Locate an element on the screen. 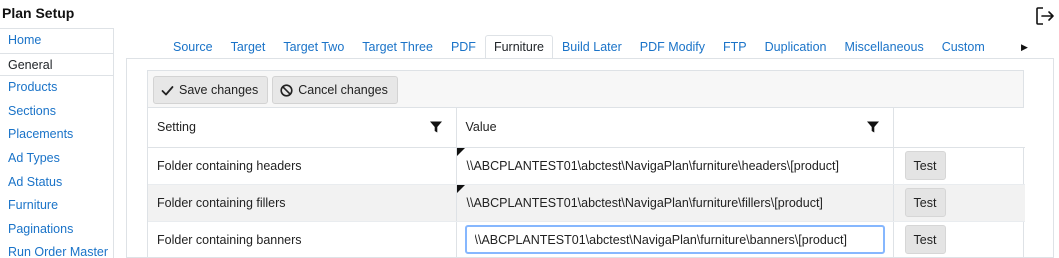  sidebar-item-home: Home is located at coordinates (56, 41).